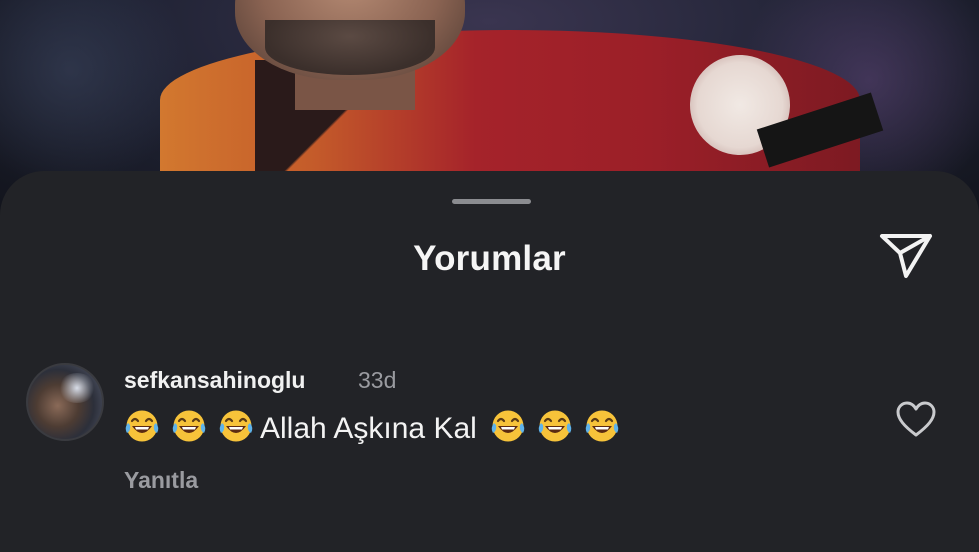 This screenshot has height=552, width=979. I want to click on comment-username: sefkansahinoglu, so click(214, 380).